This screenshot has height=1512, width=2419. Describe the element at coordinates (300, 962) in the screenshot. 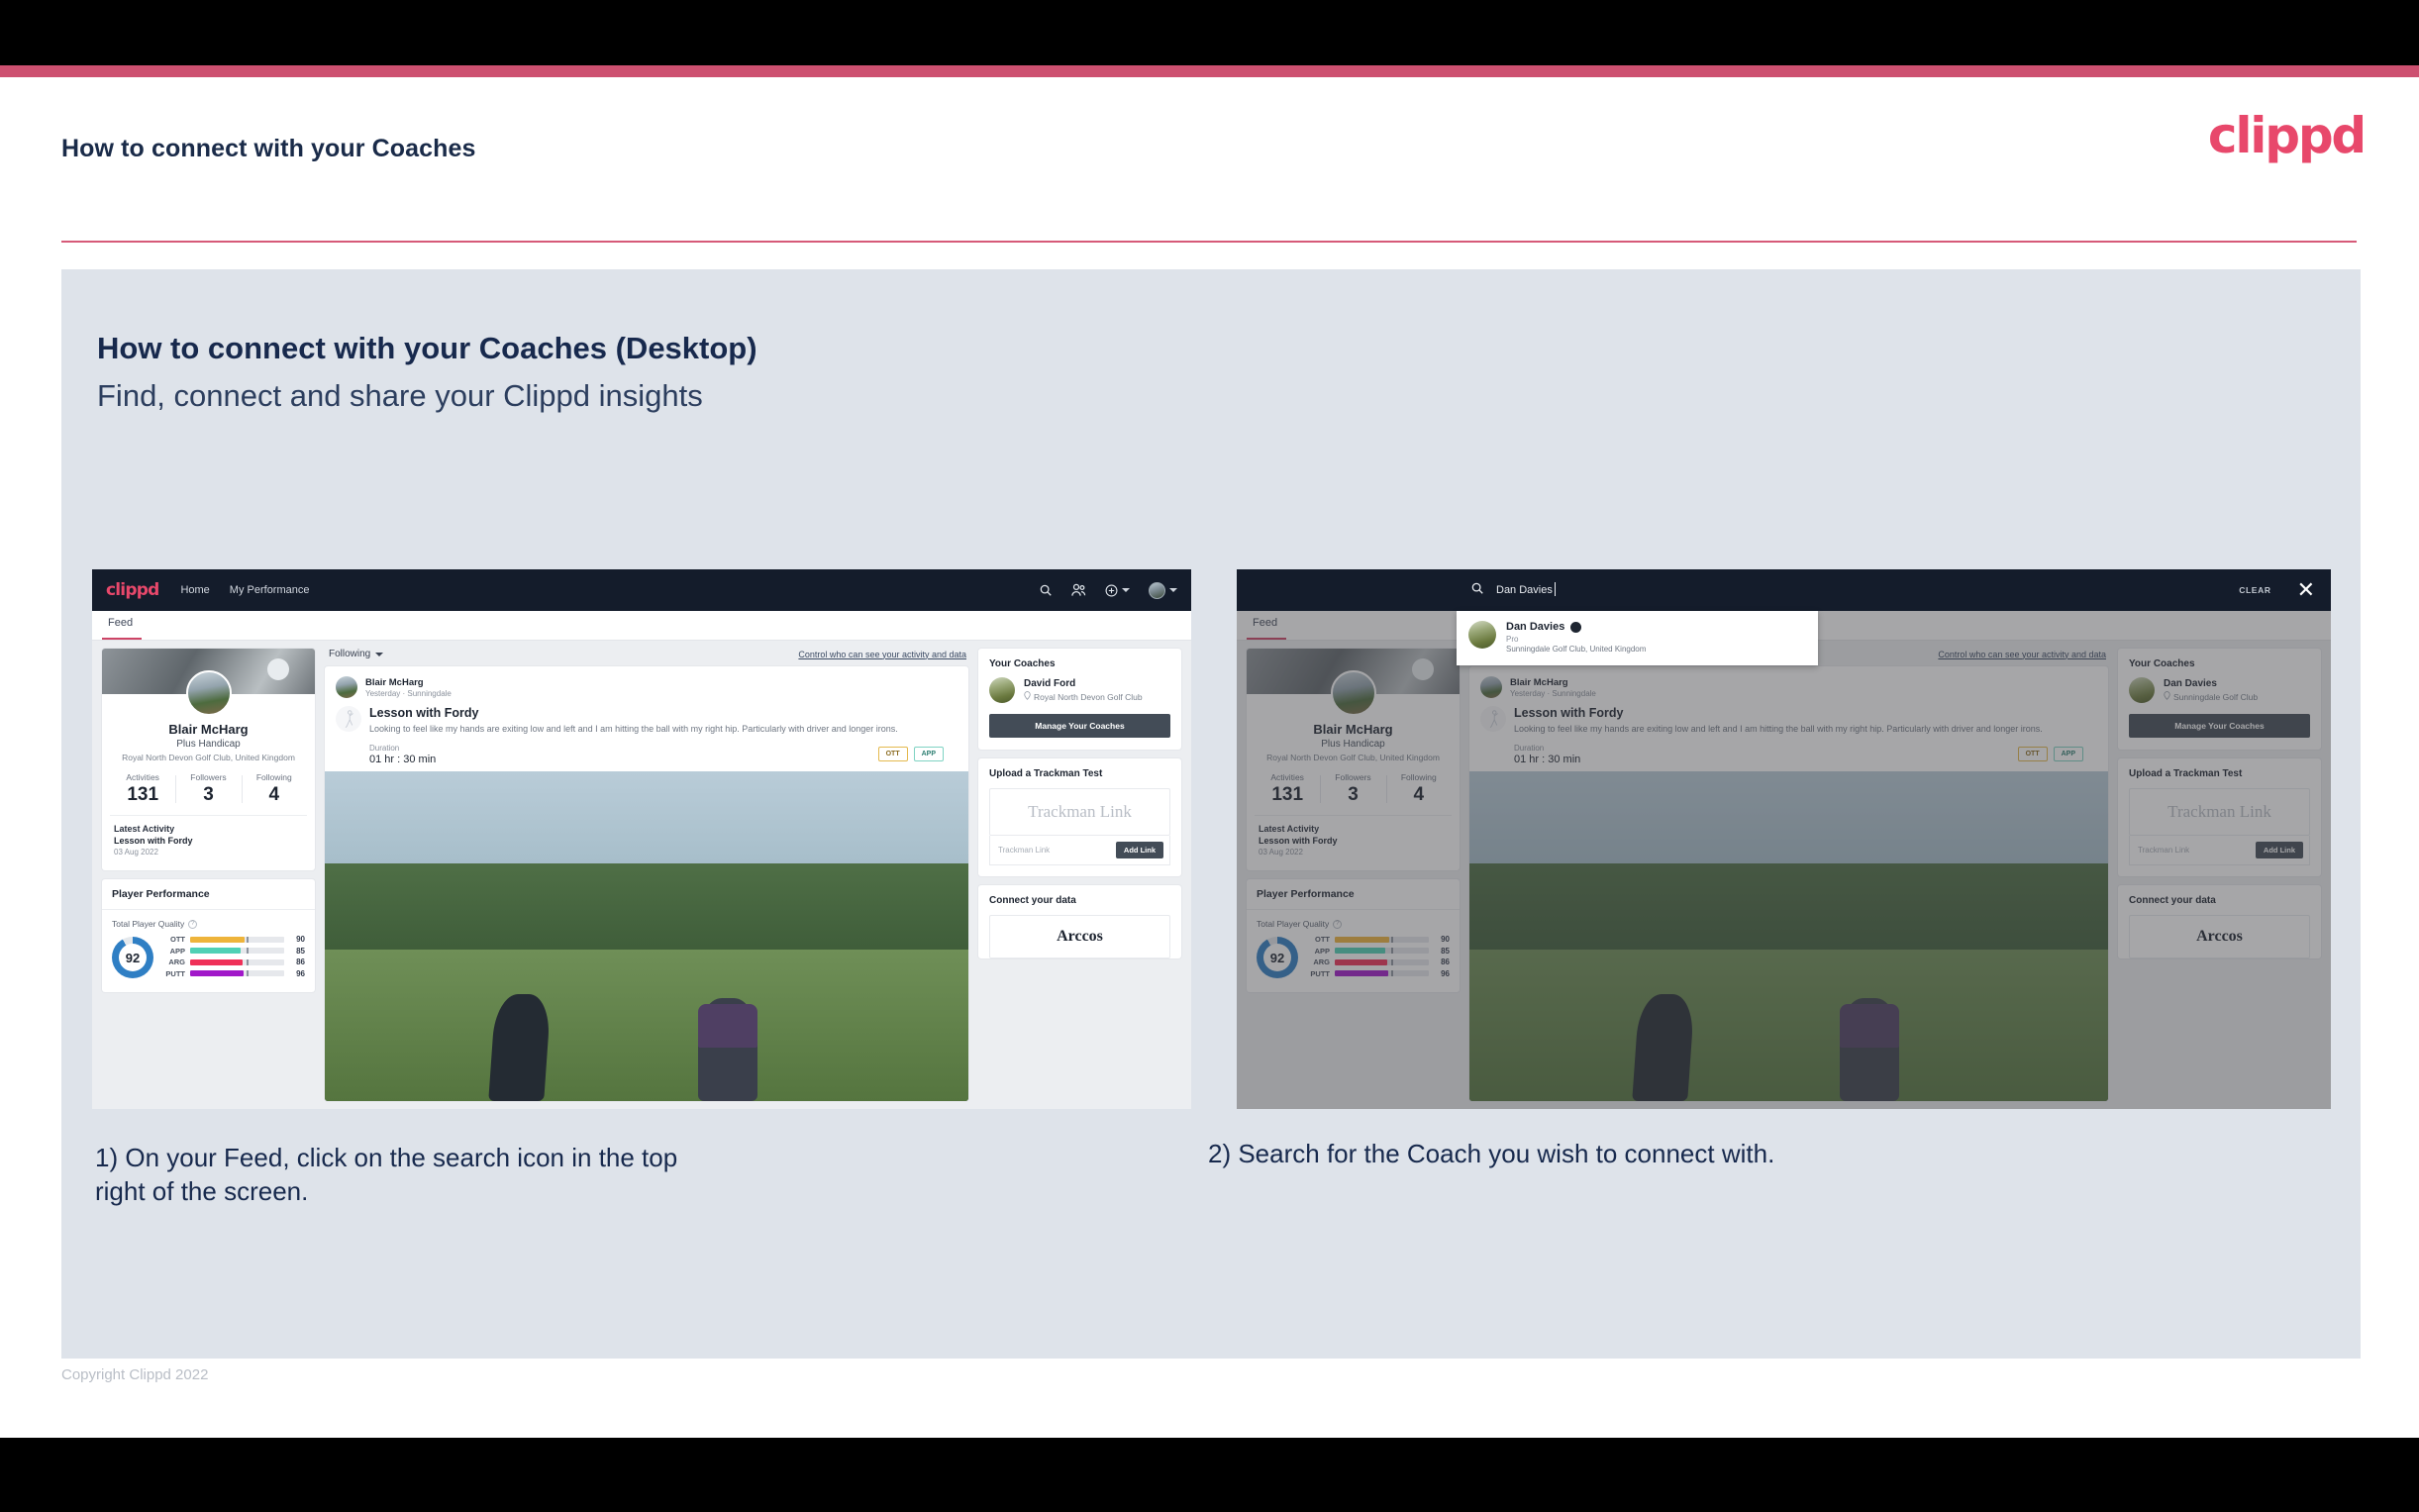

I see `bar-value: 86` at that location.